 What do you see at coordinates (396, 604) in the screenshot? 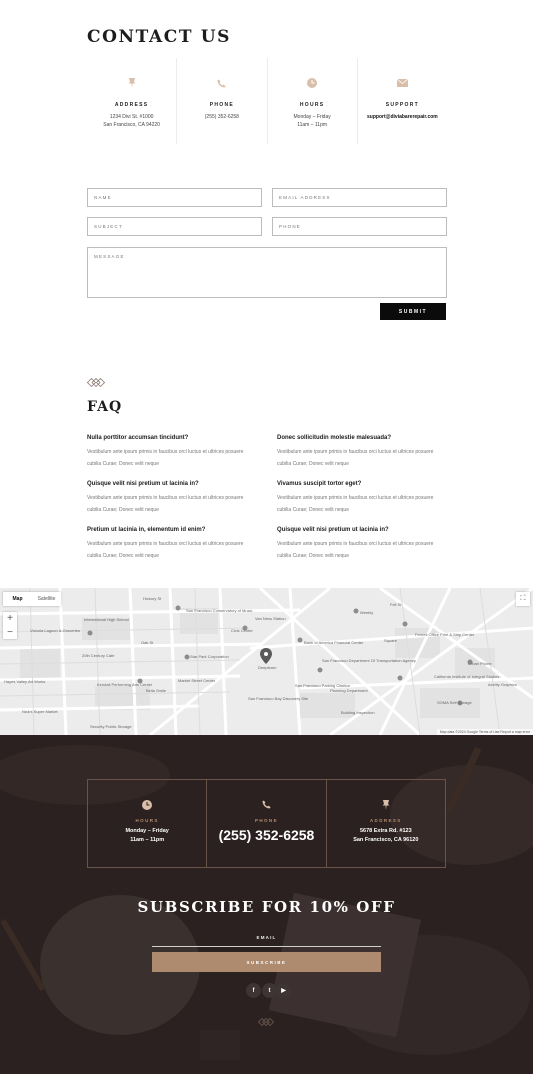
I see `map-label: Fell St` at bounding box center [396, 604].